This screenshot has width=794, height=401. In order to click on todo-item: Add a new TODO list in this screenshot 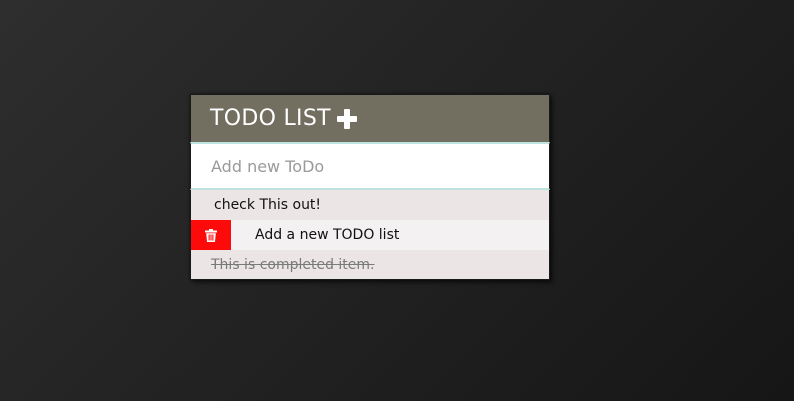, I will do `click(370, 235)`.